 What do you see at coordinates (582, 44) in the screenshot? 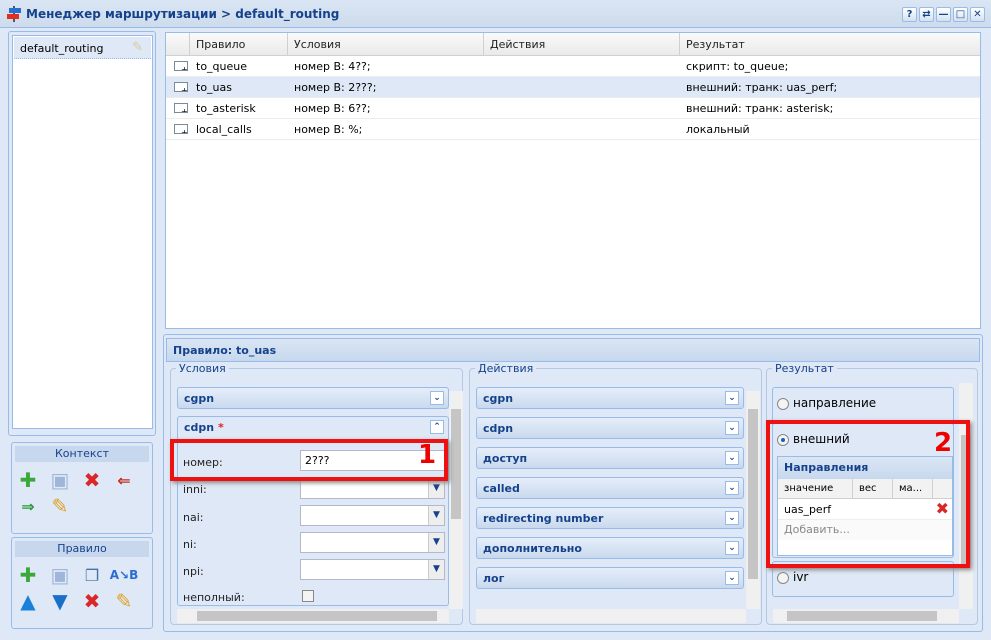
I see `column-header-actions: Действия` at bounding box center [582, 44].